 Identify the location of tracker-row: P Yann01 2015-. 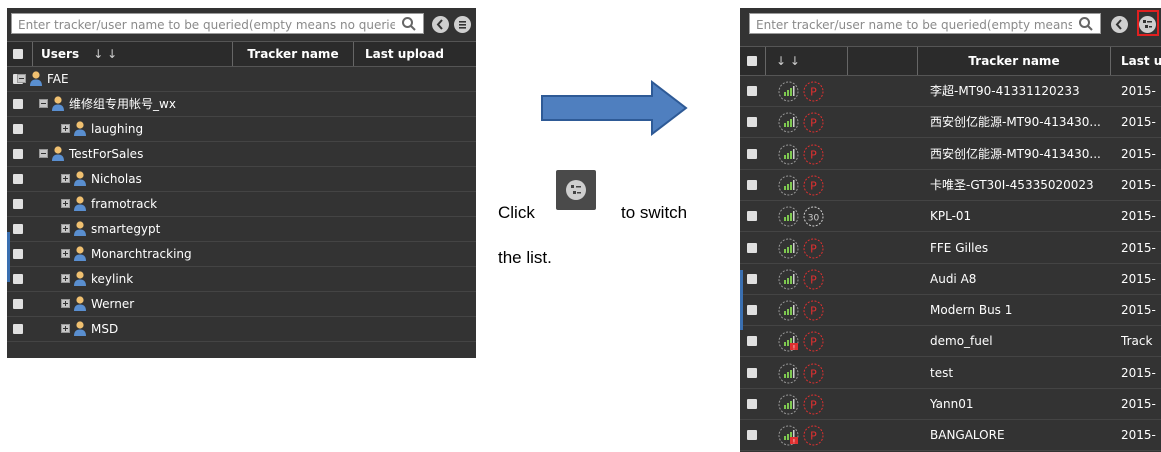
(950, 404).